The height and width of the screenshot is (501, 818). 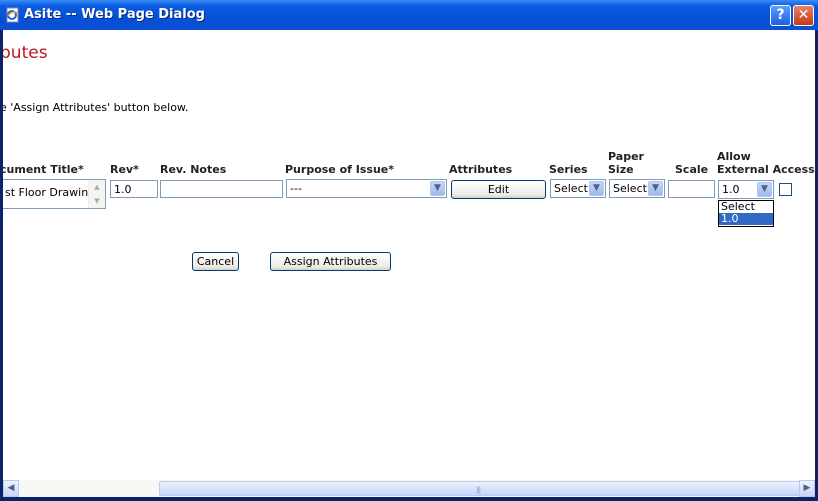 I want to click on header-allow-line1: Allow, so click(x=734, y=156).